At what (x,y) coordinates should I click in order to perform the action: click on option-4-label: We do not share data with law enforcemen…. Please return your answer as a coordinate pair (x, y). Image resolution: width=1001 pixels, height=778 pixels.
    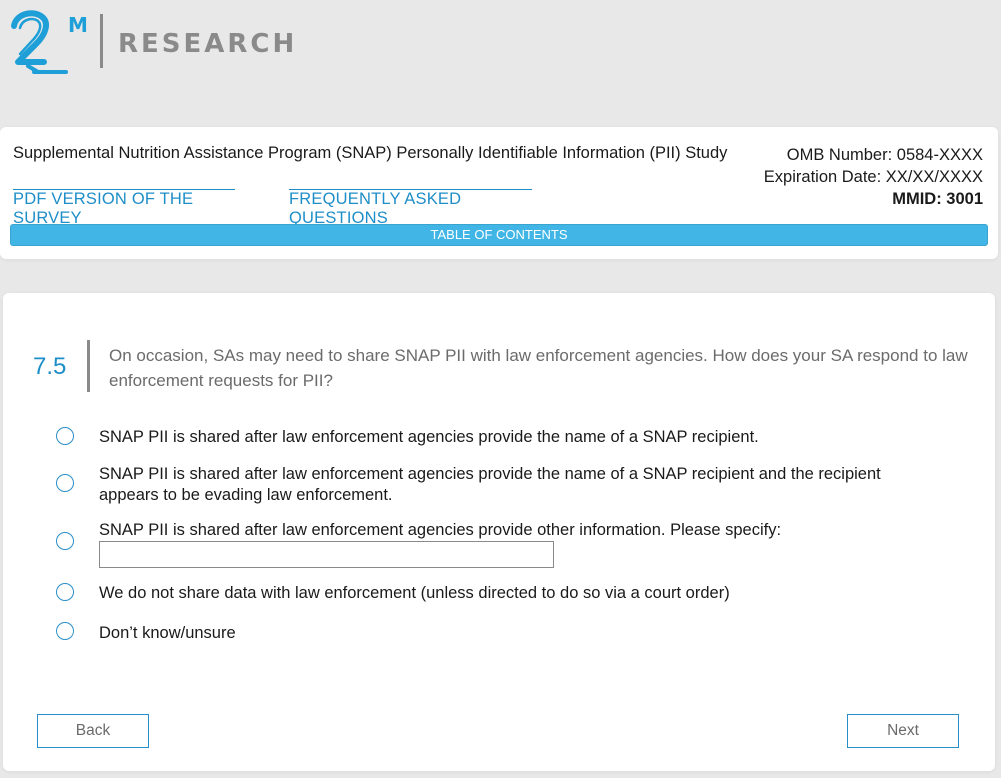
    Looking at the image, I should click on (414, 593).